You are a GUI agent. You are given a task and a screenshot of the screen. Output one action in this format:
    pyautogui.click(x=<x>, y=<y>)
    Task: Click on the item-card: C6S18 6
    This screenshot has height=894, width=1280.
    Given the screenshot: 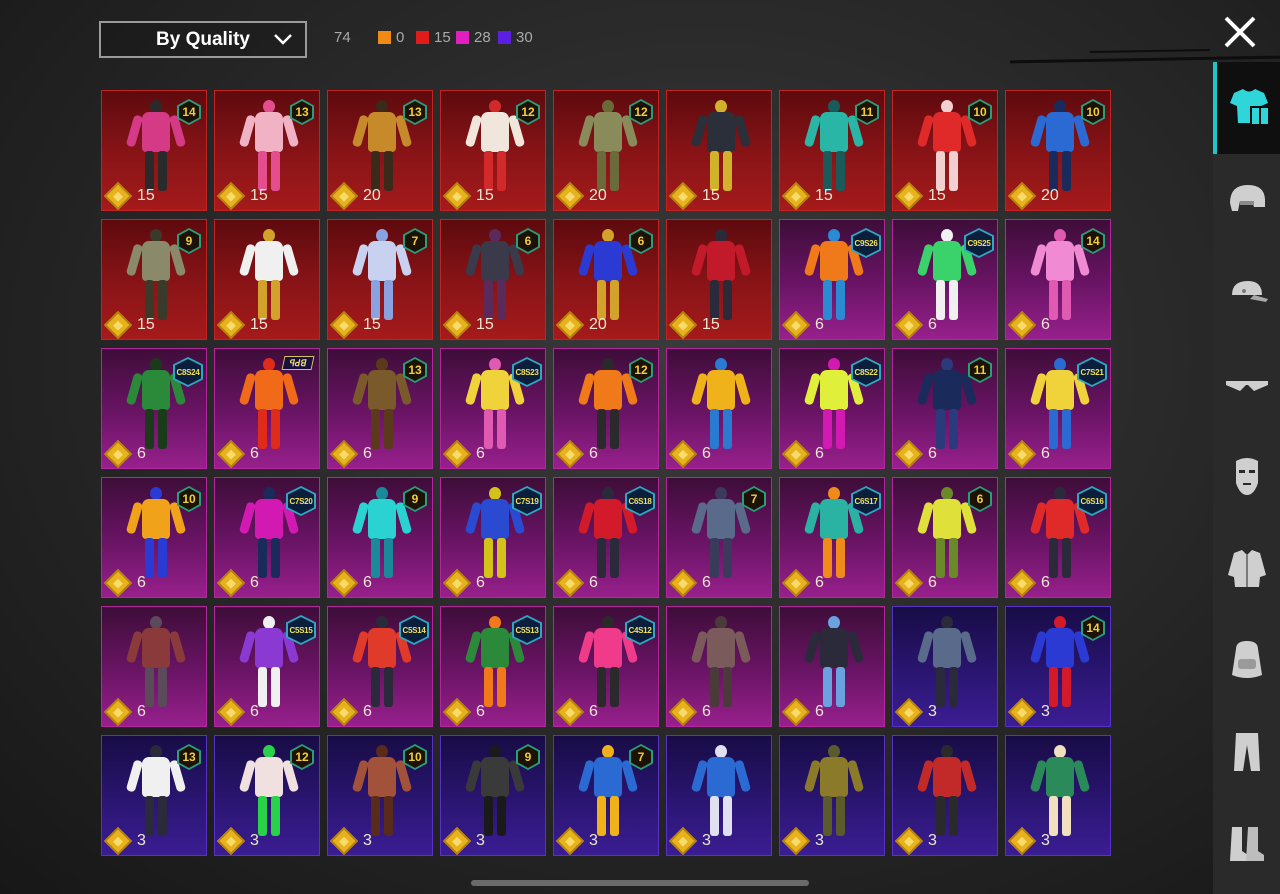 What is the action you would take?
    pyautogui.click(x=606, y=537)
    